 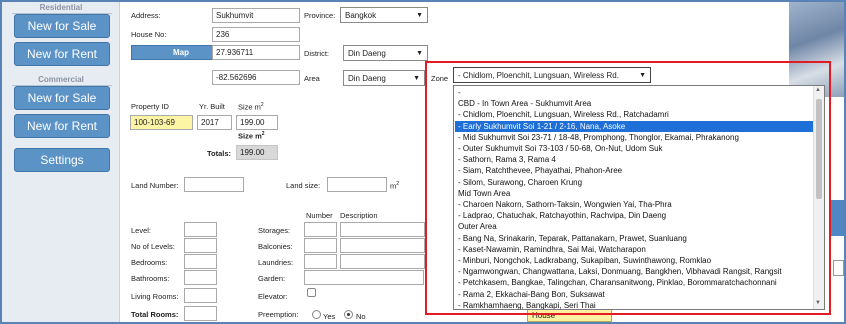 What do you see at coordinates (150, 106) in the screenshot?
I see `property-id-label: Property ID` at bounding box center [150, 106].